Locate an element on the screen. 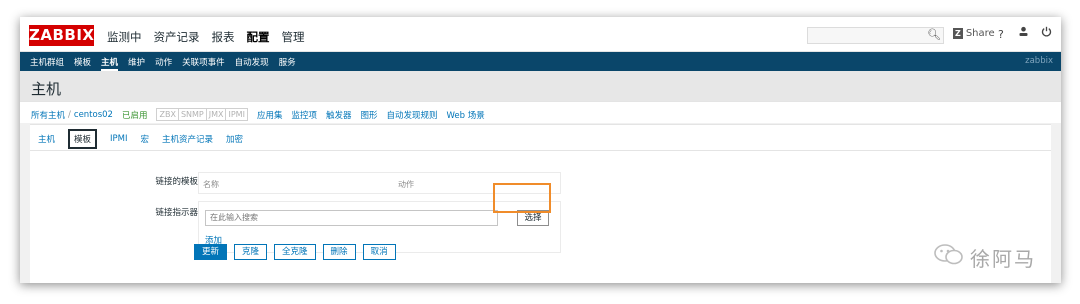  link-indicator-label: 链接指示器 is located at coordinates (176, 213).